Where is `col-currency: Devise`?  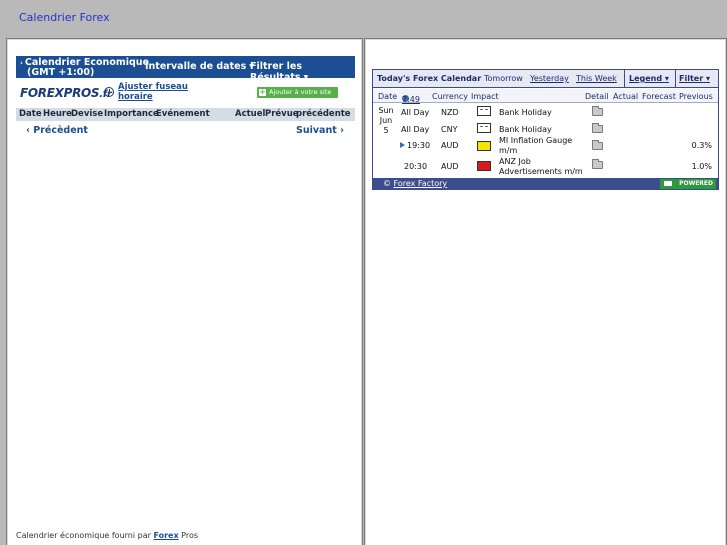 col-currency: Devise is located at coordinates (87, 114).